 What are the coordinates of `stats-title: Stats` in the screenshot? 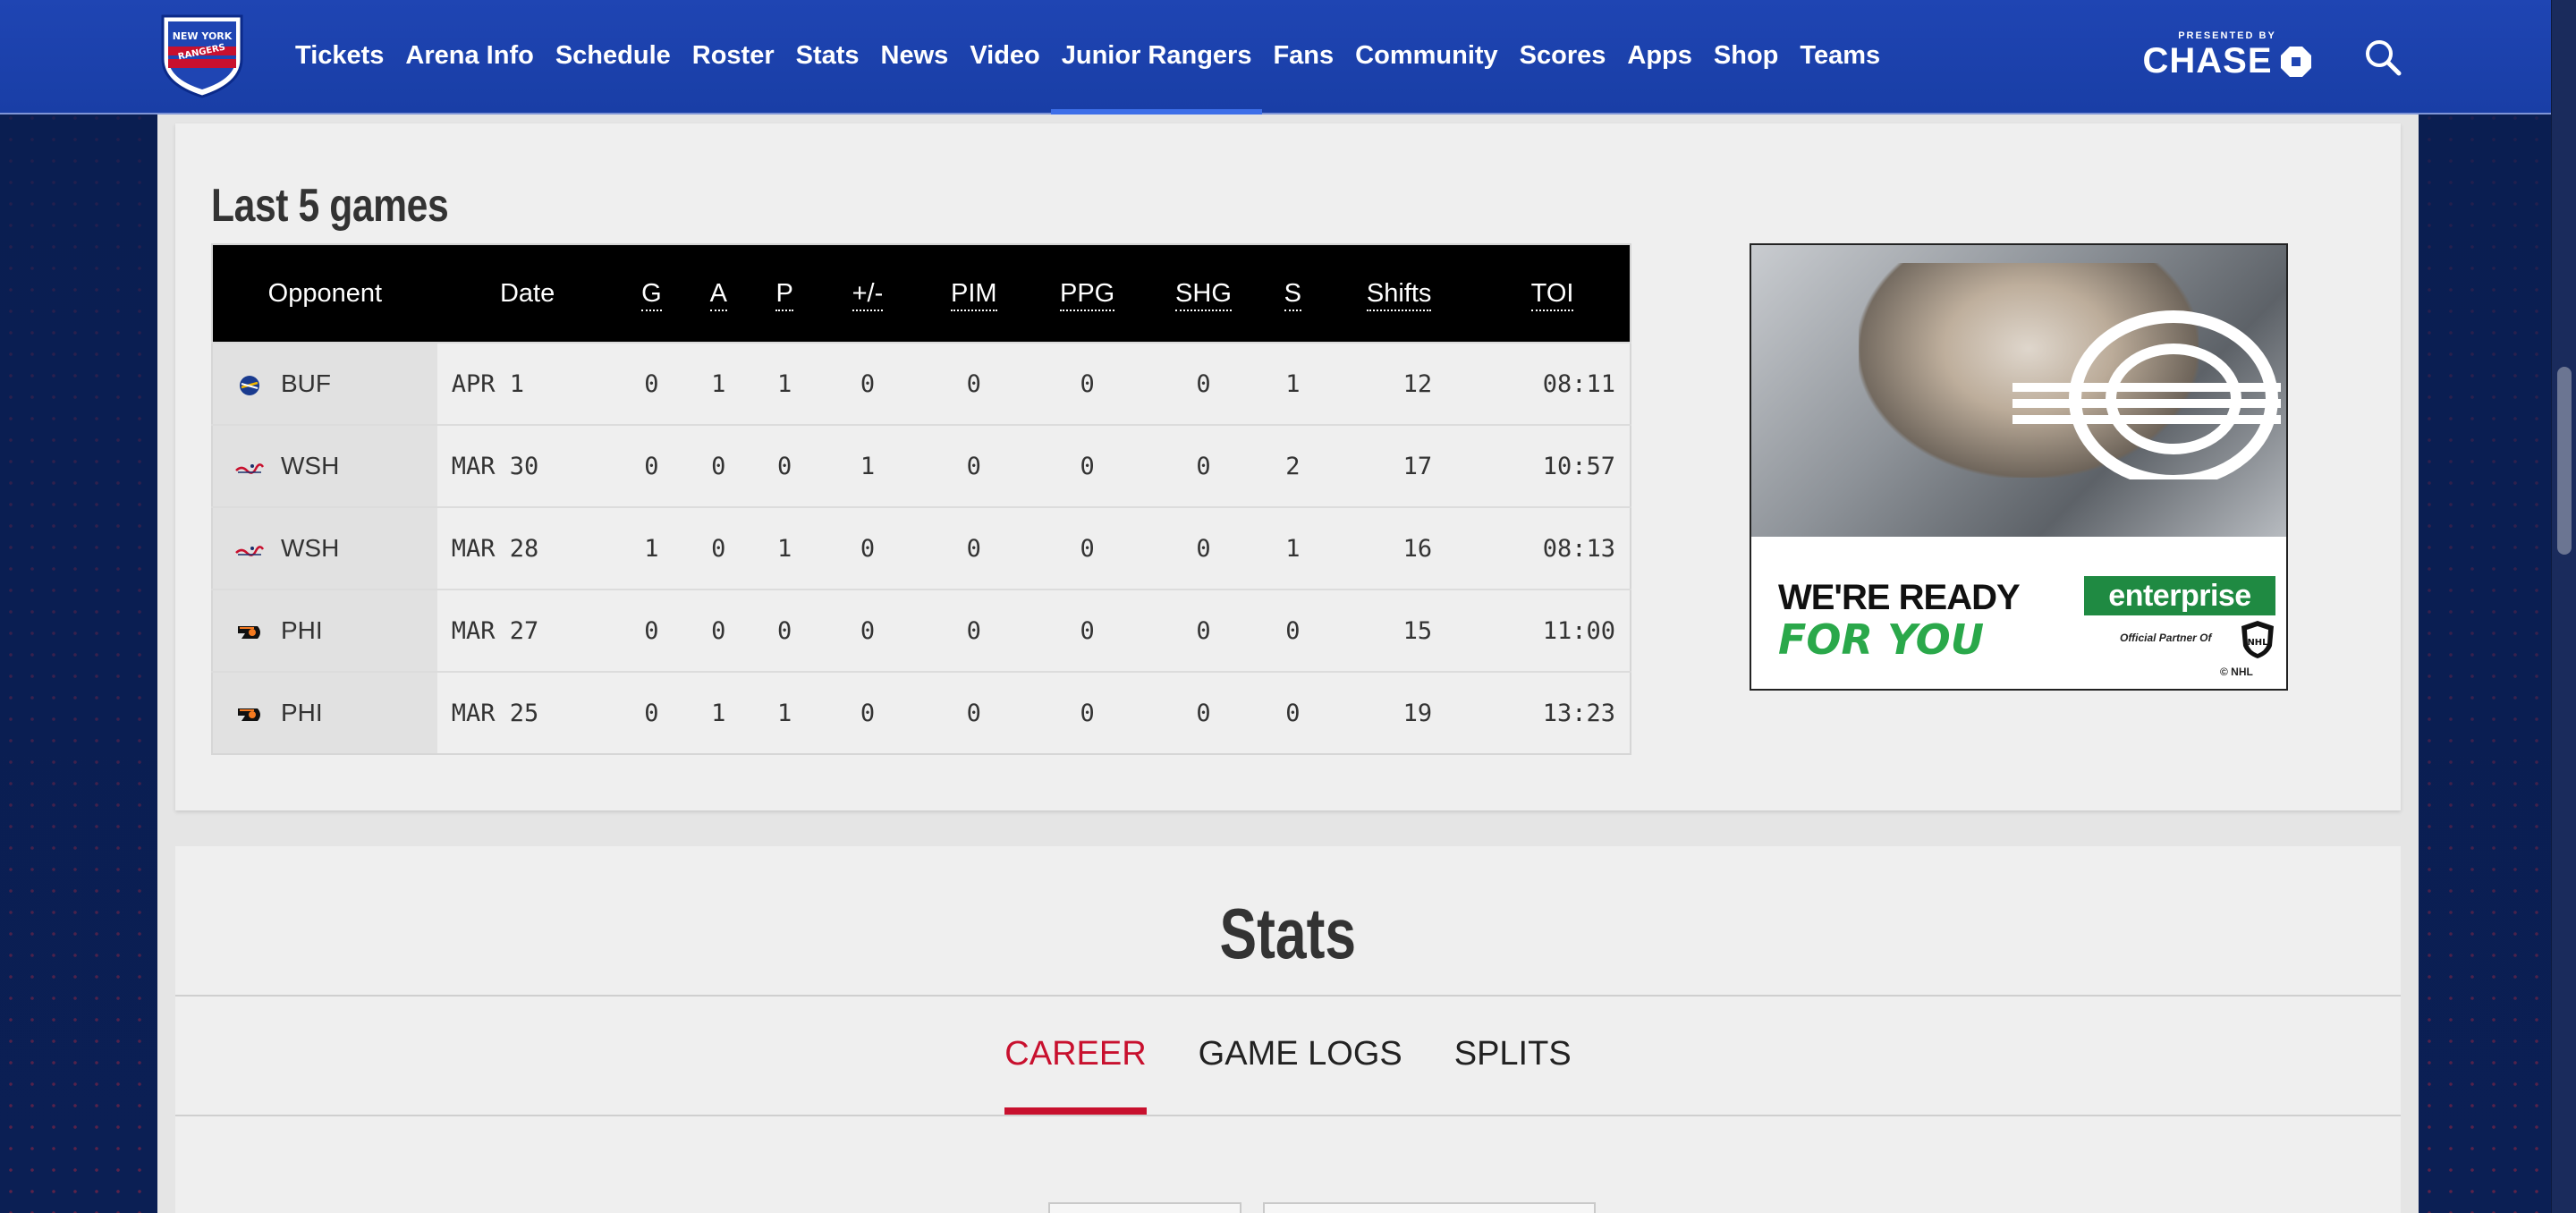 It's located at (1288, 933).